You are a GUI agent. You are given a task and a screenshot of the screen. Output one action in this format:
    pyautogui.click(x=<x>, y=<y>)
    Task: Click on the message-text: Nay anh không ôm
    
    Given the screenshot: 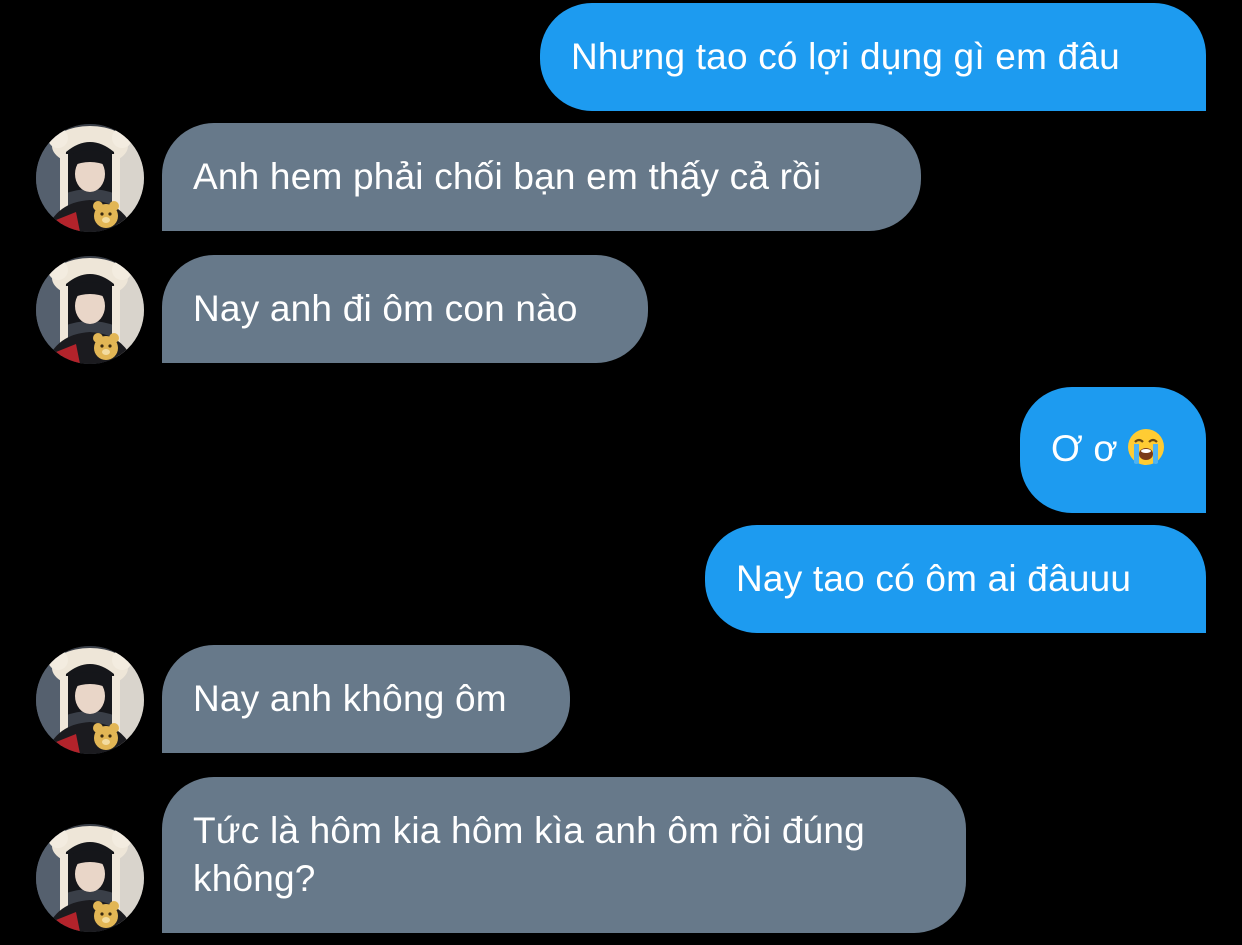 What is the action you would take?
    pyautogui.click(x=350, y=698)
    